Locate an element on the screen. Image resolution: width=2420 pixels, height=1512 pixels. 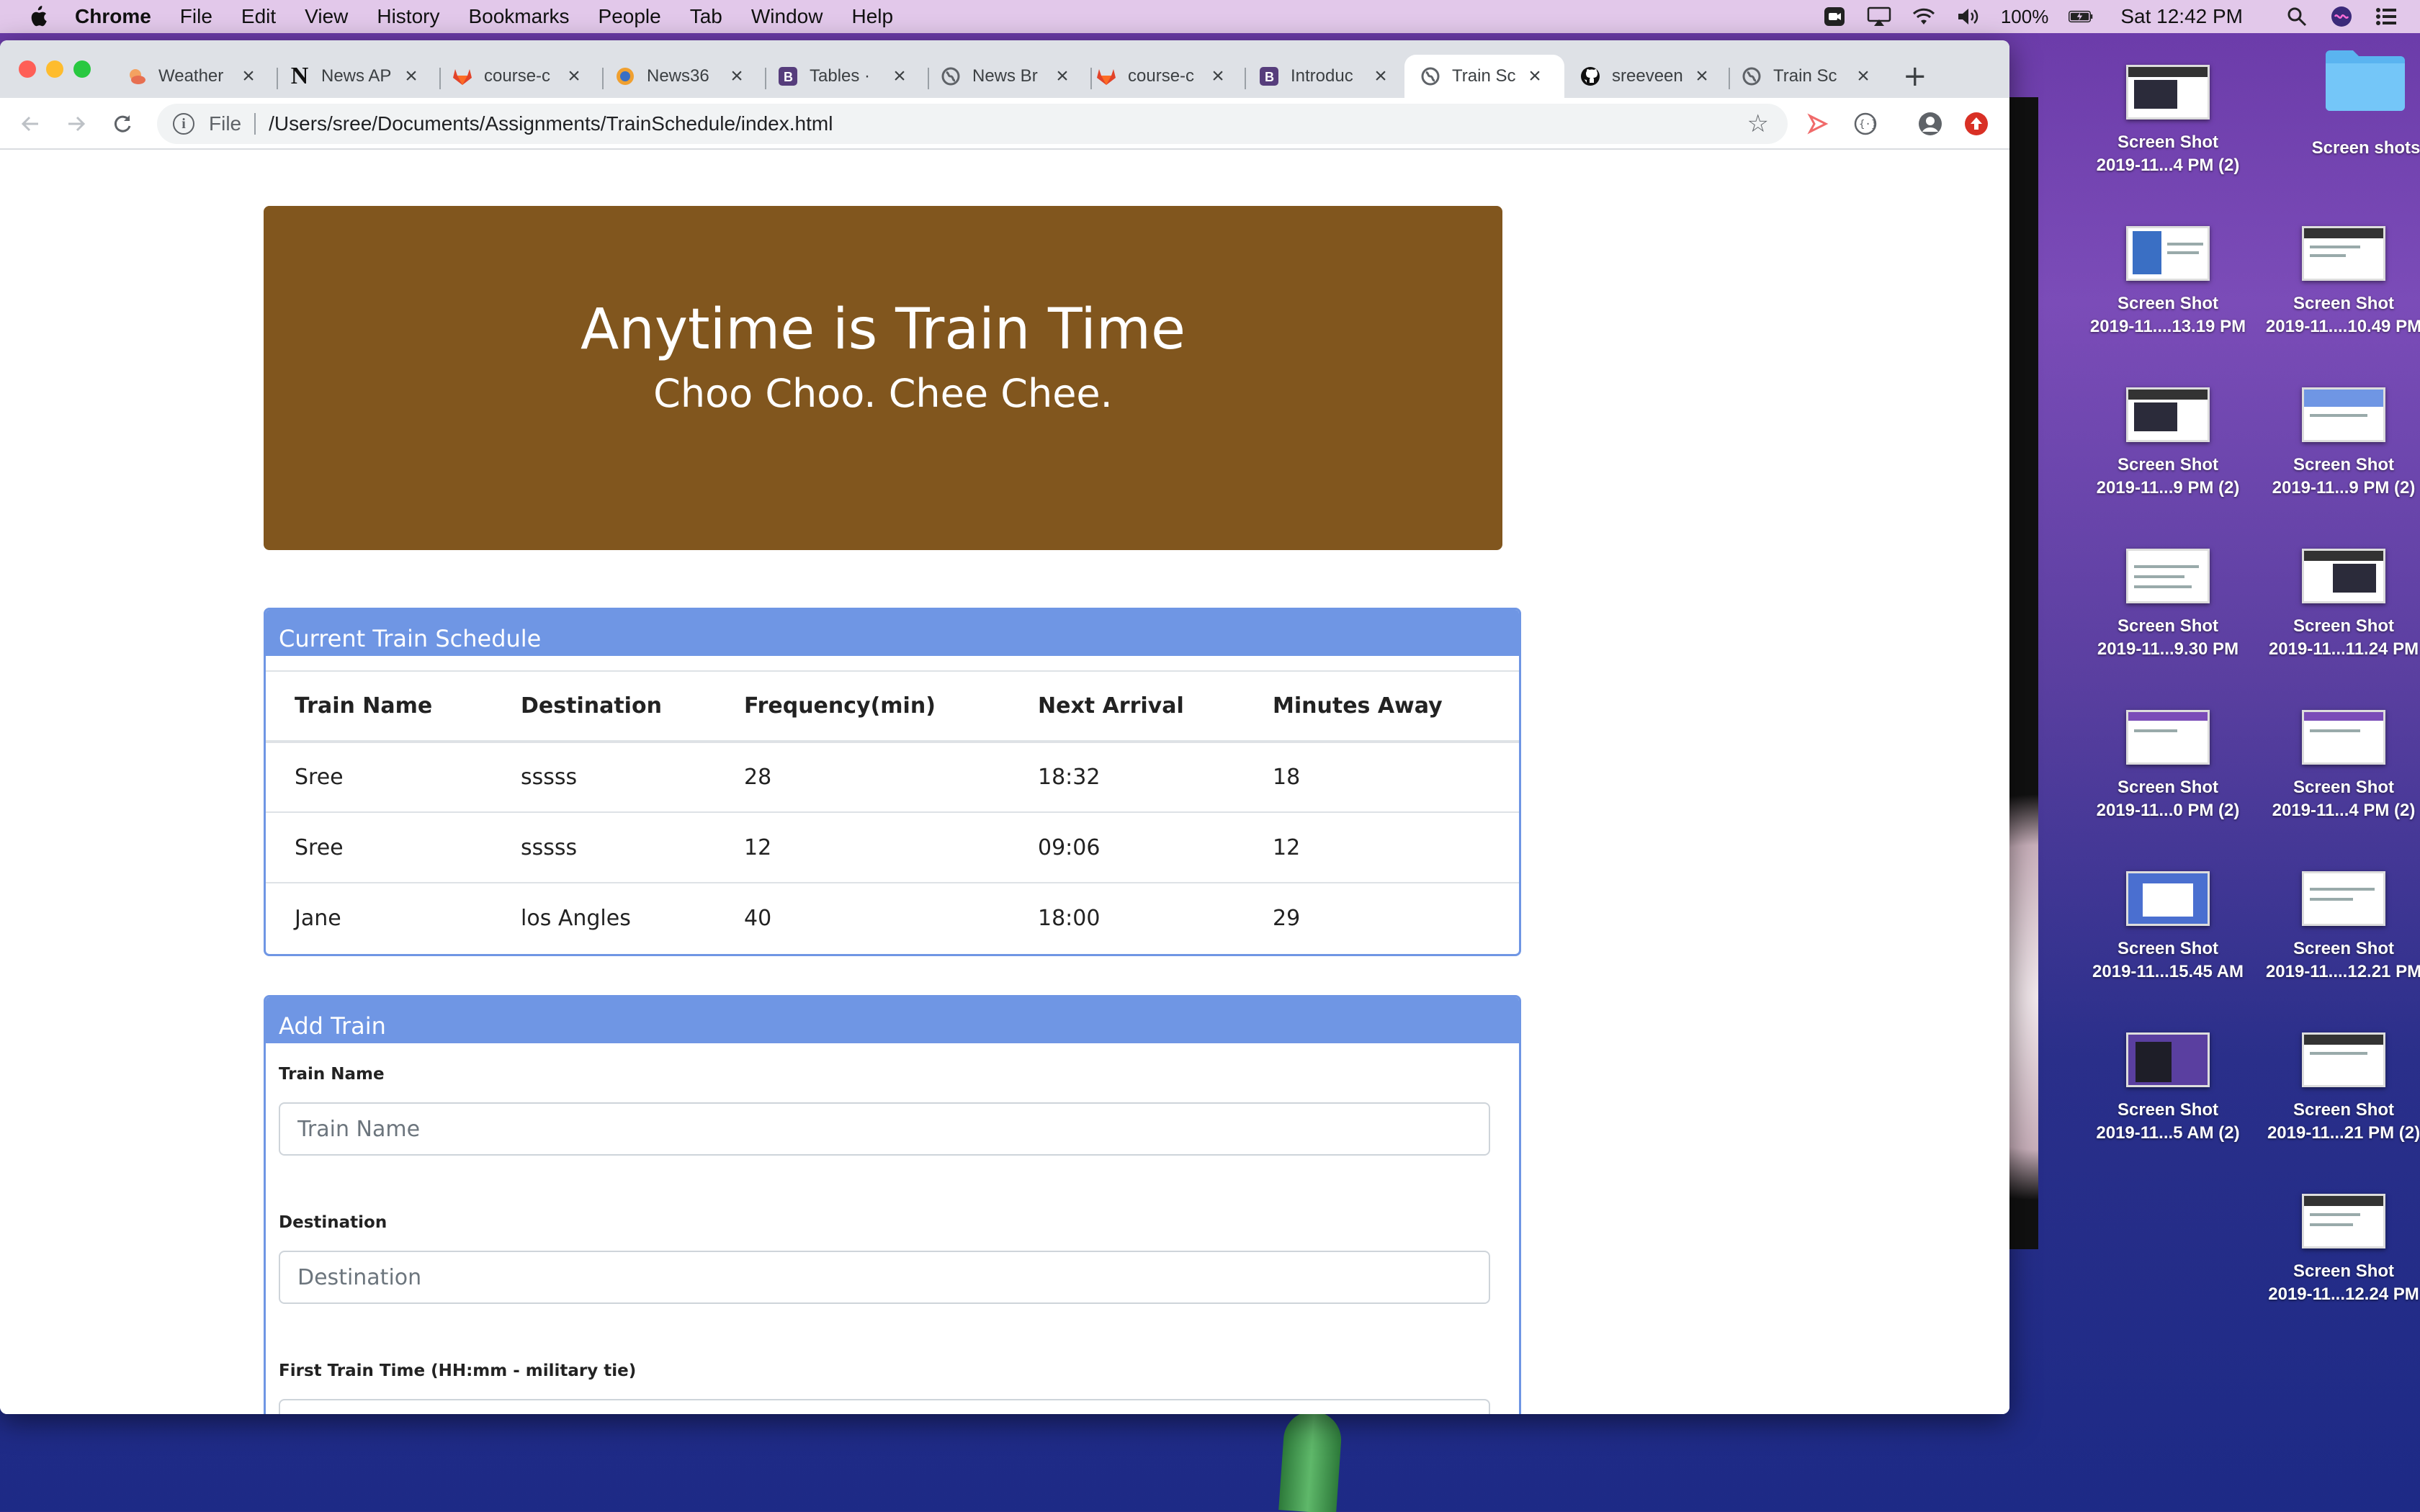
airplay-icon is located at coordinates (1879, 16).